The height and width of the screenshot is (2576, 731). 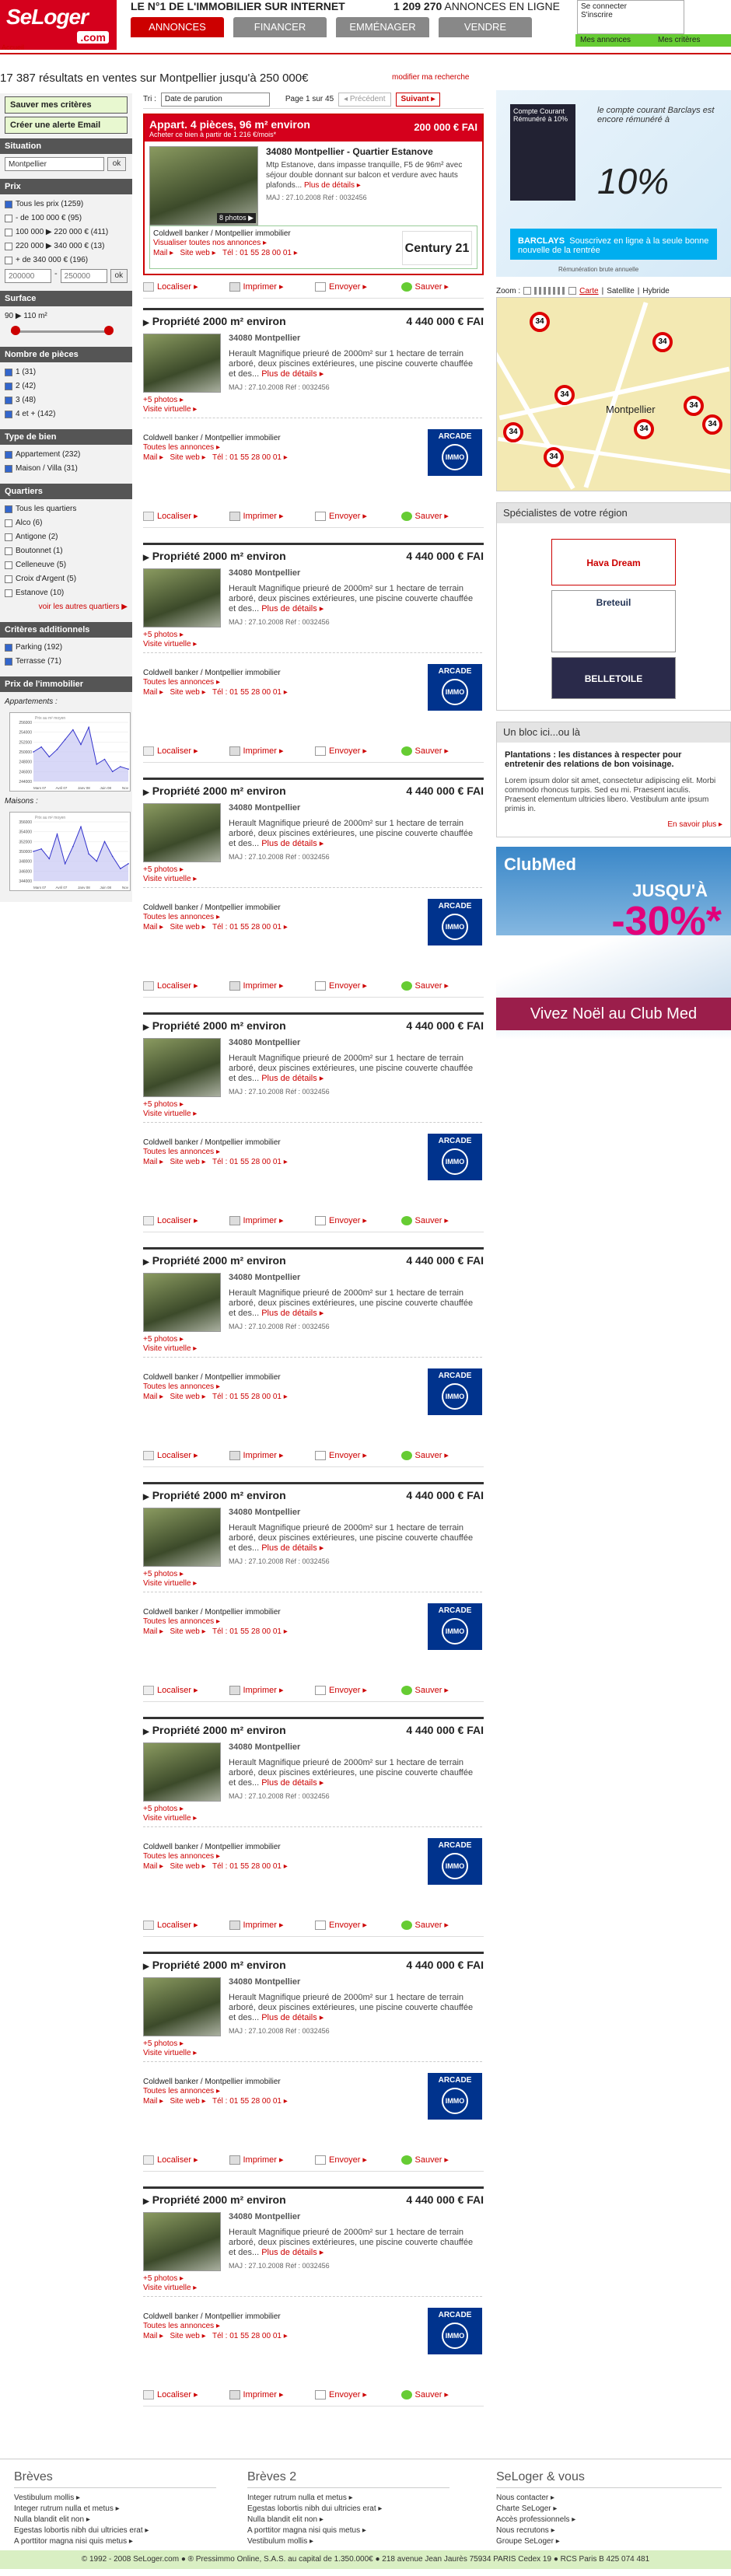 I want to click on price-max-input, so click(x=83, y=276).